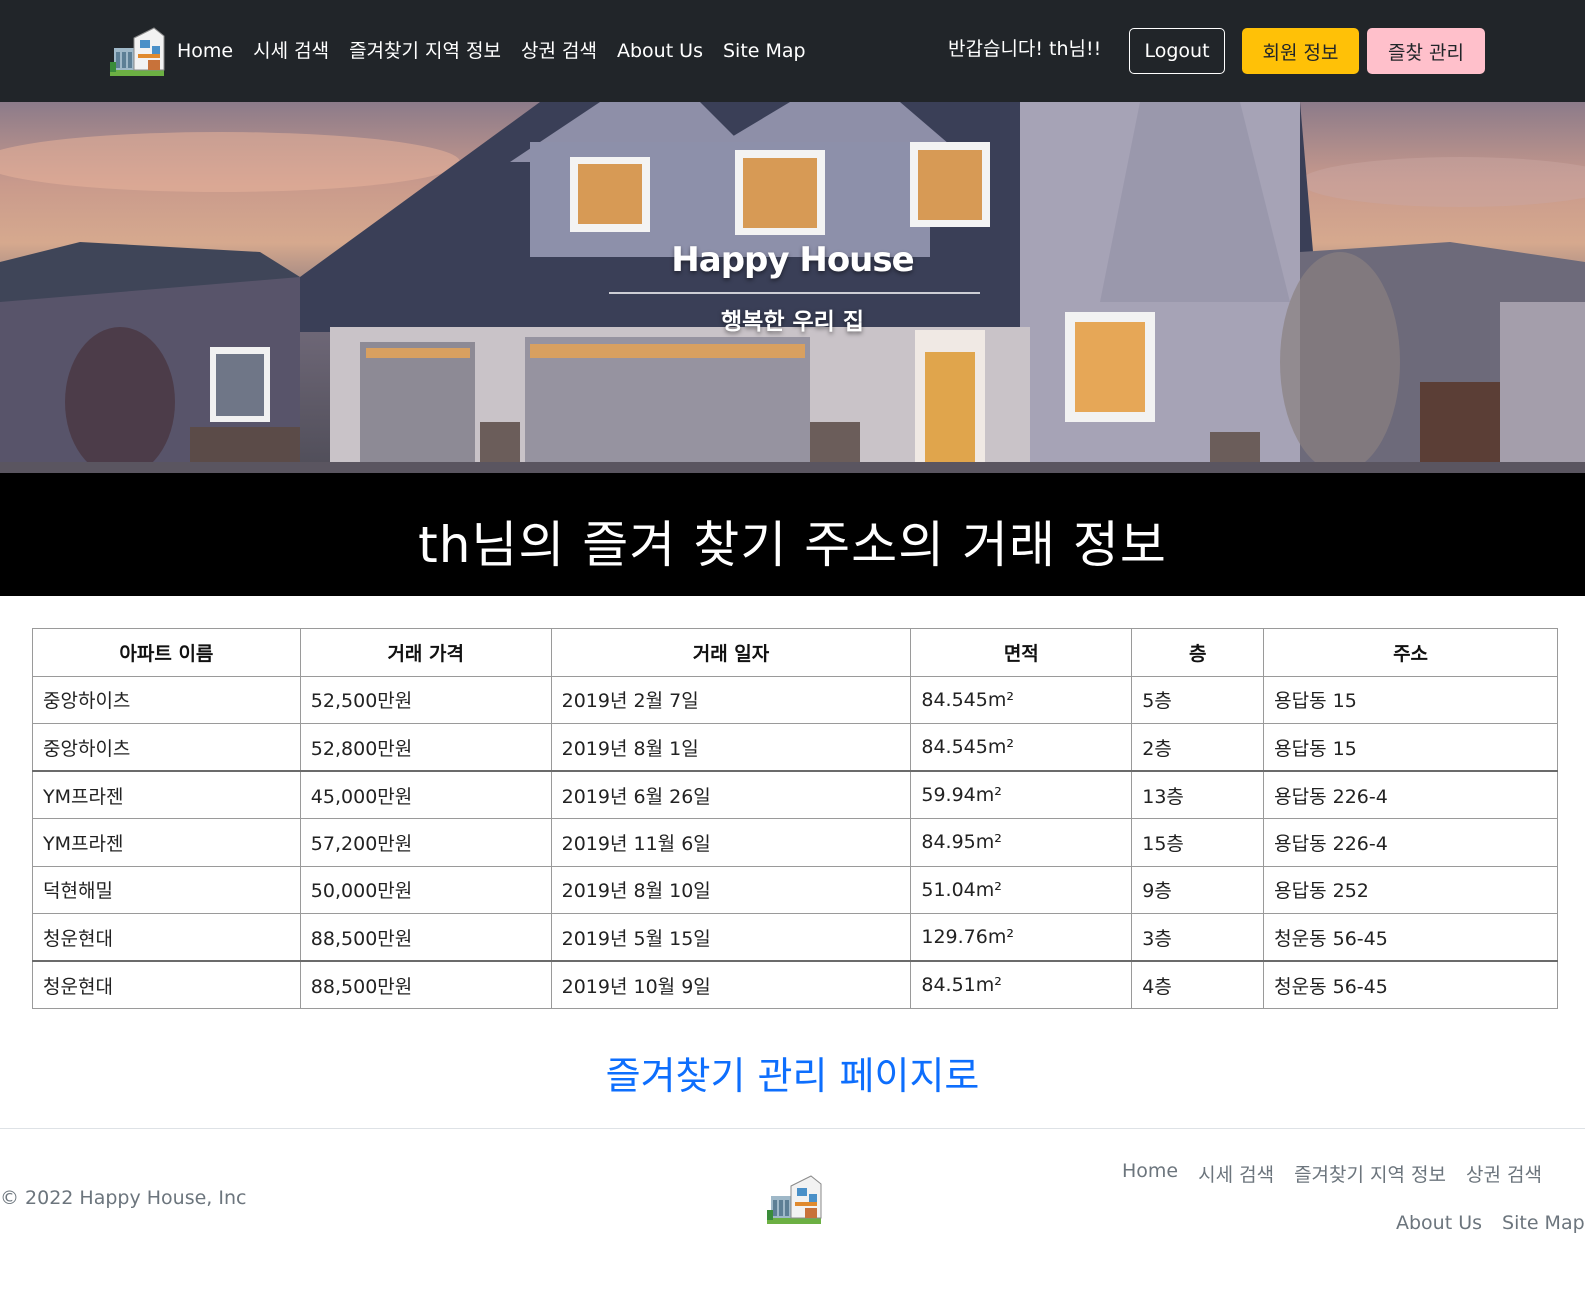 The width and height of the screenshot is (1585, 1310). I want to click on cell-apt-name: 덕현해밀, so click(166, 889).